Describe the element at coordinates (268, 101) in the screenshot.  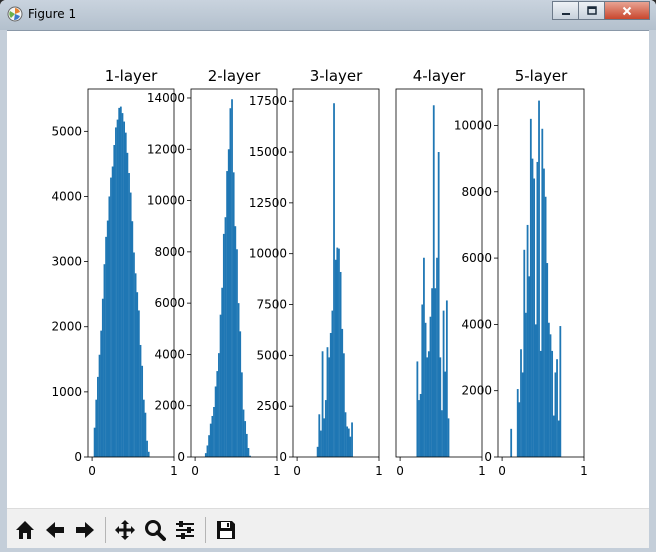
I see `y-tick-label: 17500` at that location.